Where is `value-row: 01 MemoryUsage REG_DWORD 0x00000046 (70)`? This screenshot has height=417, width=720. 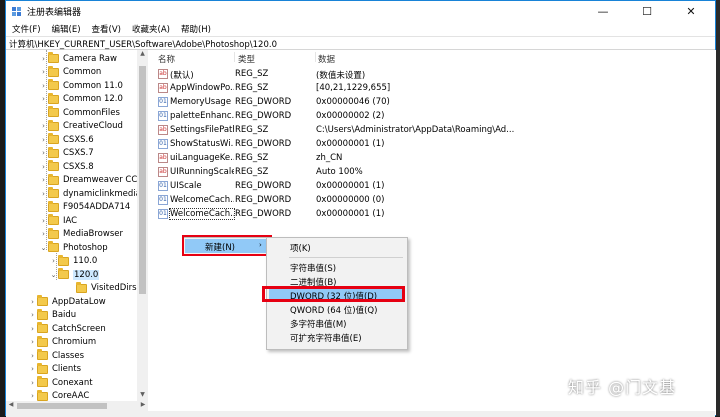 value-row: 01 MemoryUsage REG_DWORD 0x00000046 (70) is located at coordinates (436, 102).